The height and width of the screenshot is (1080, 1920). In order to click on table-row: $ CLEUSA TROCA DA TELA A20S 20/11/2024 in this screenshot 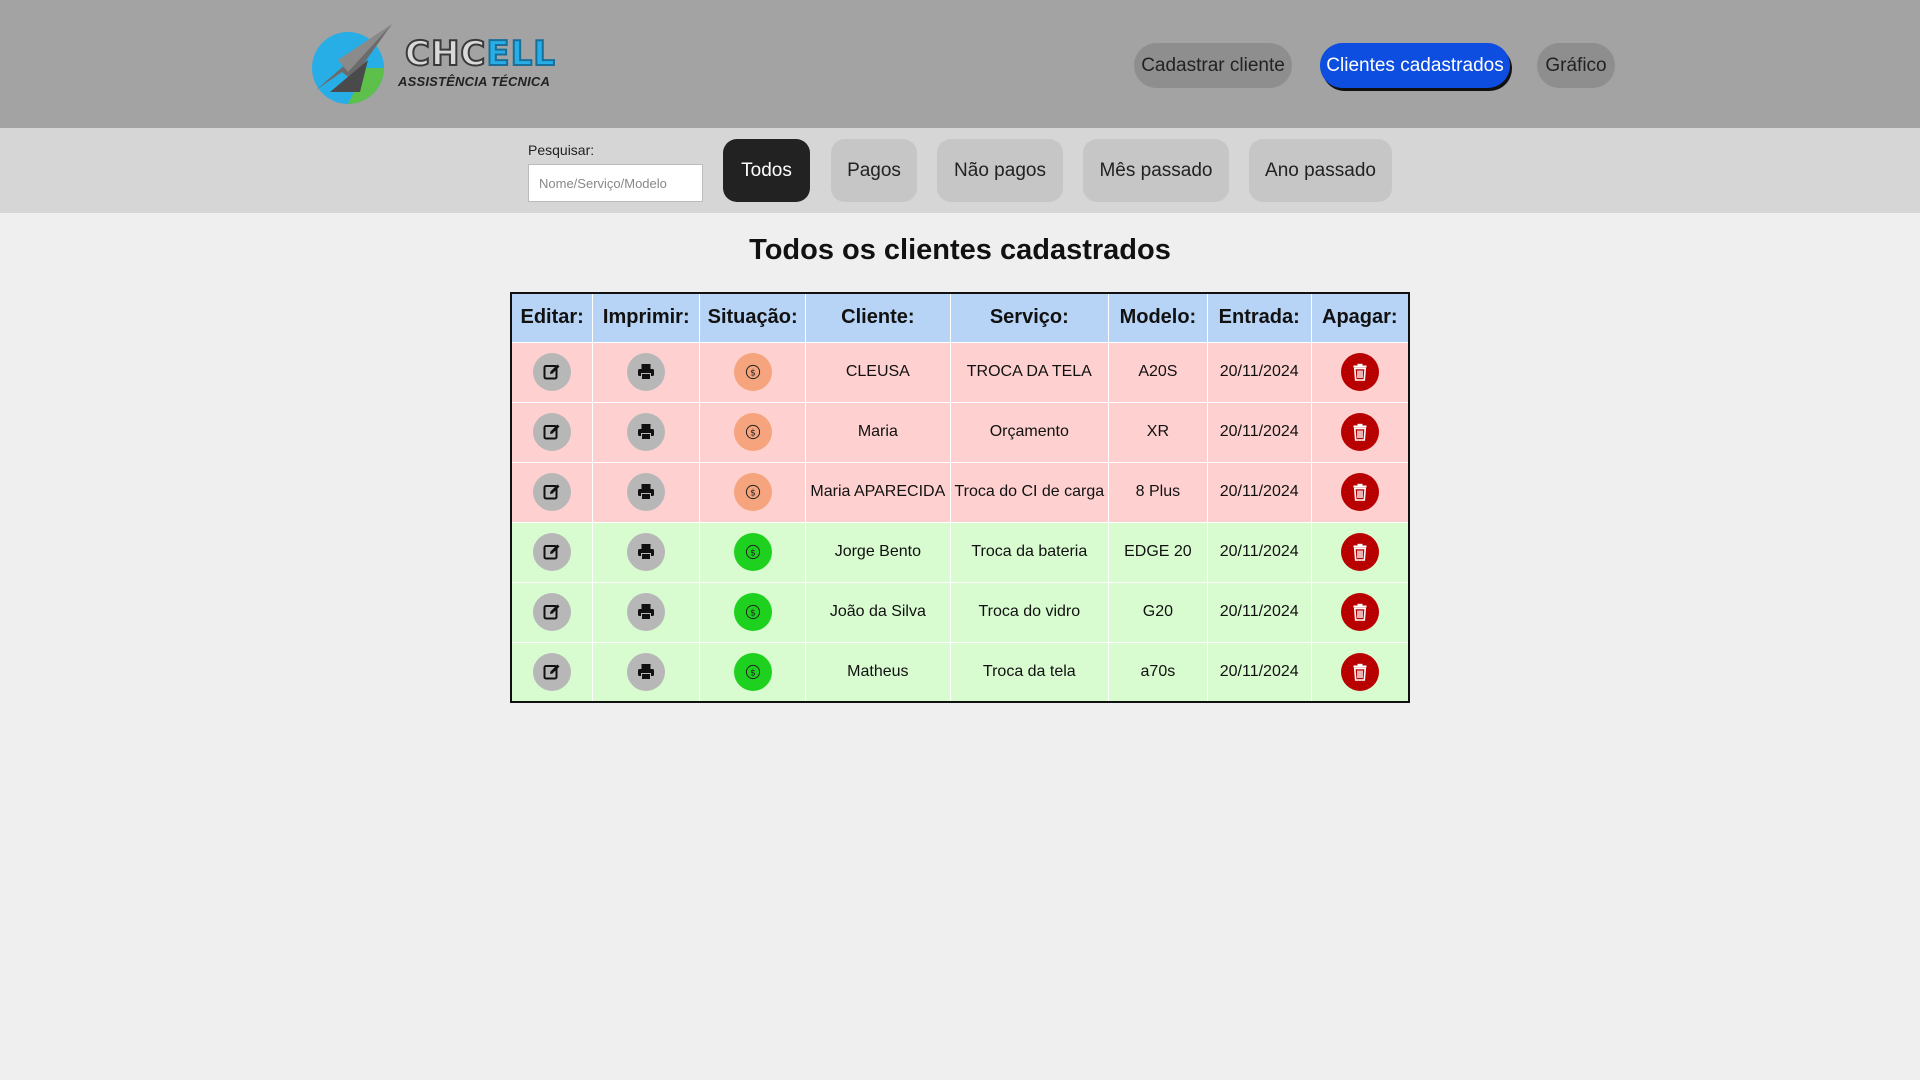, I will do `click(960, 372)`.